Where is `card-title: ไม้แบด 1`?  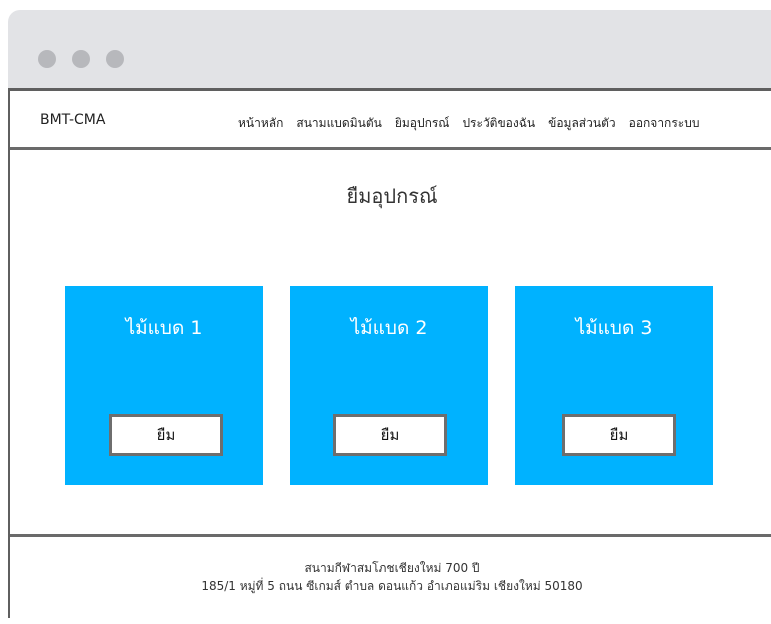
card-title: ไม้แบด 1 is located at coordinates (164, 328).